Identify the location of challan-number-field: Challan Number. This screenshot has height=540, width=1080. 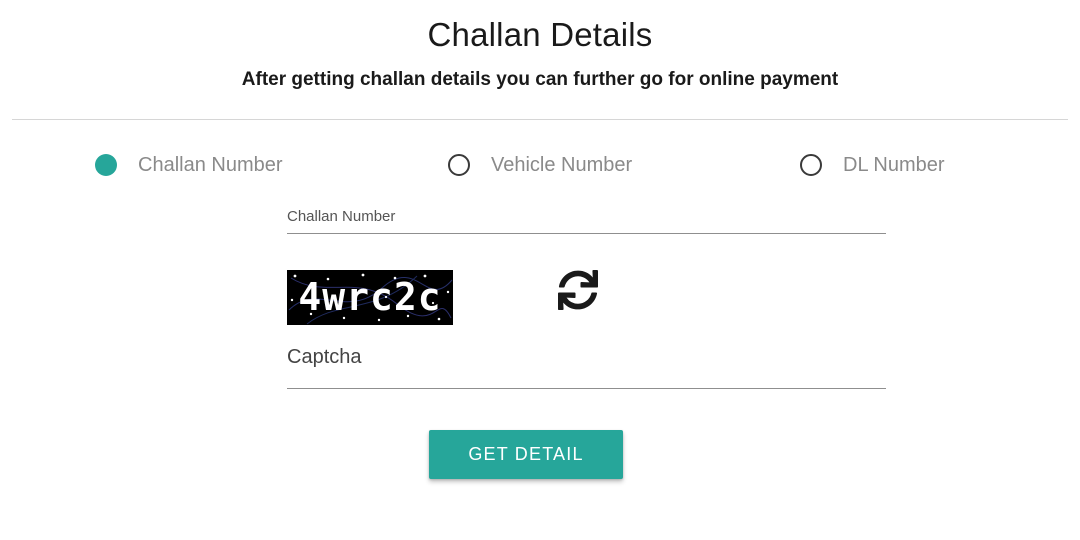
(586, 219).